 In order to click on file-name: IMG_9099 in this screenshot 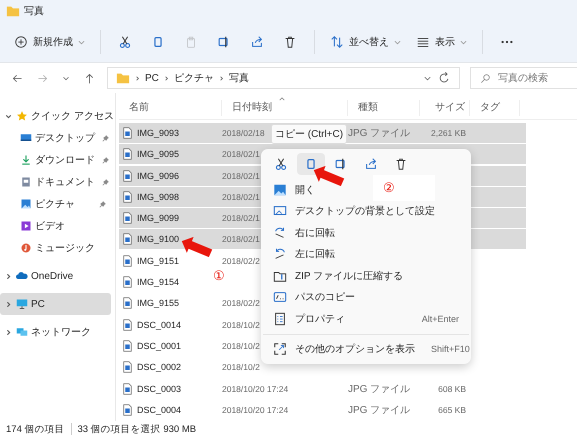, I will do `click(158, 218)`.